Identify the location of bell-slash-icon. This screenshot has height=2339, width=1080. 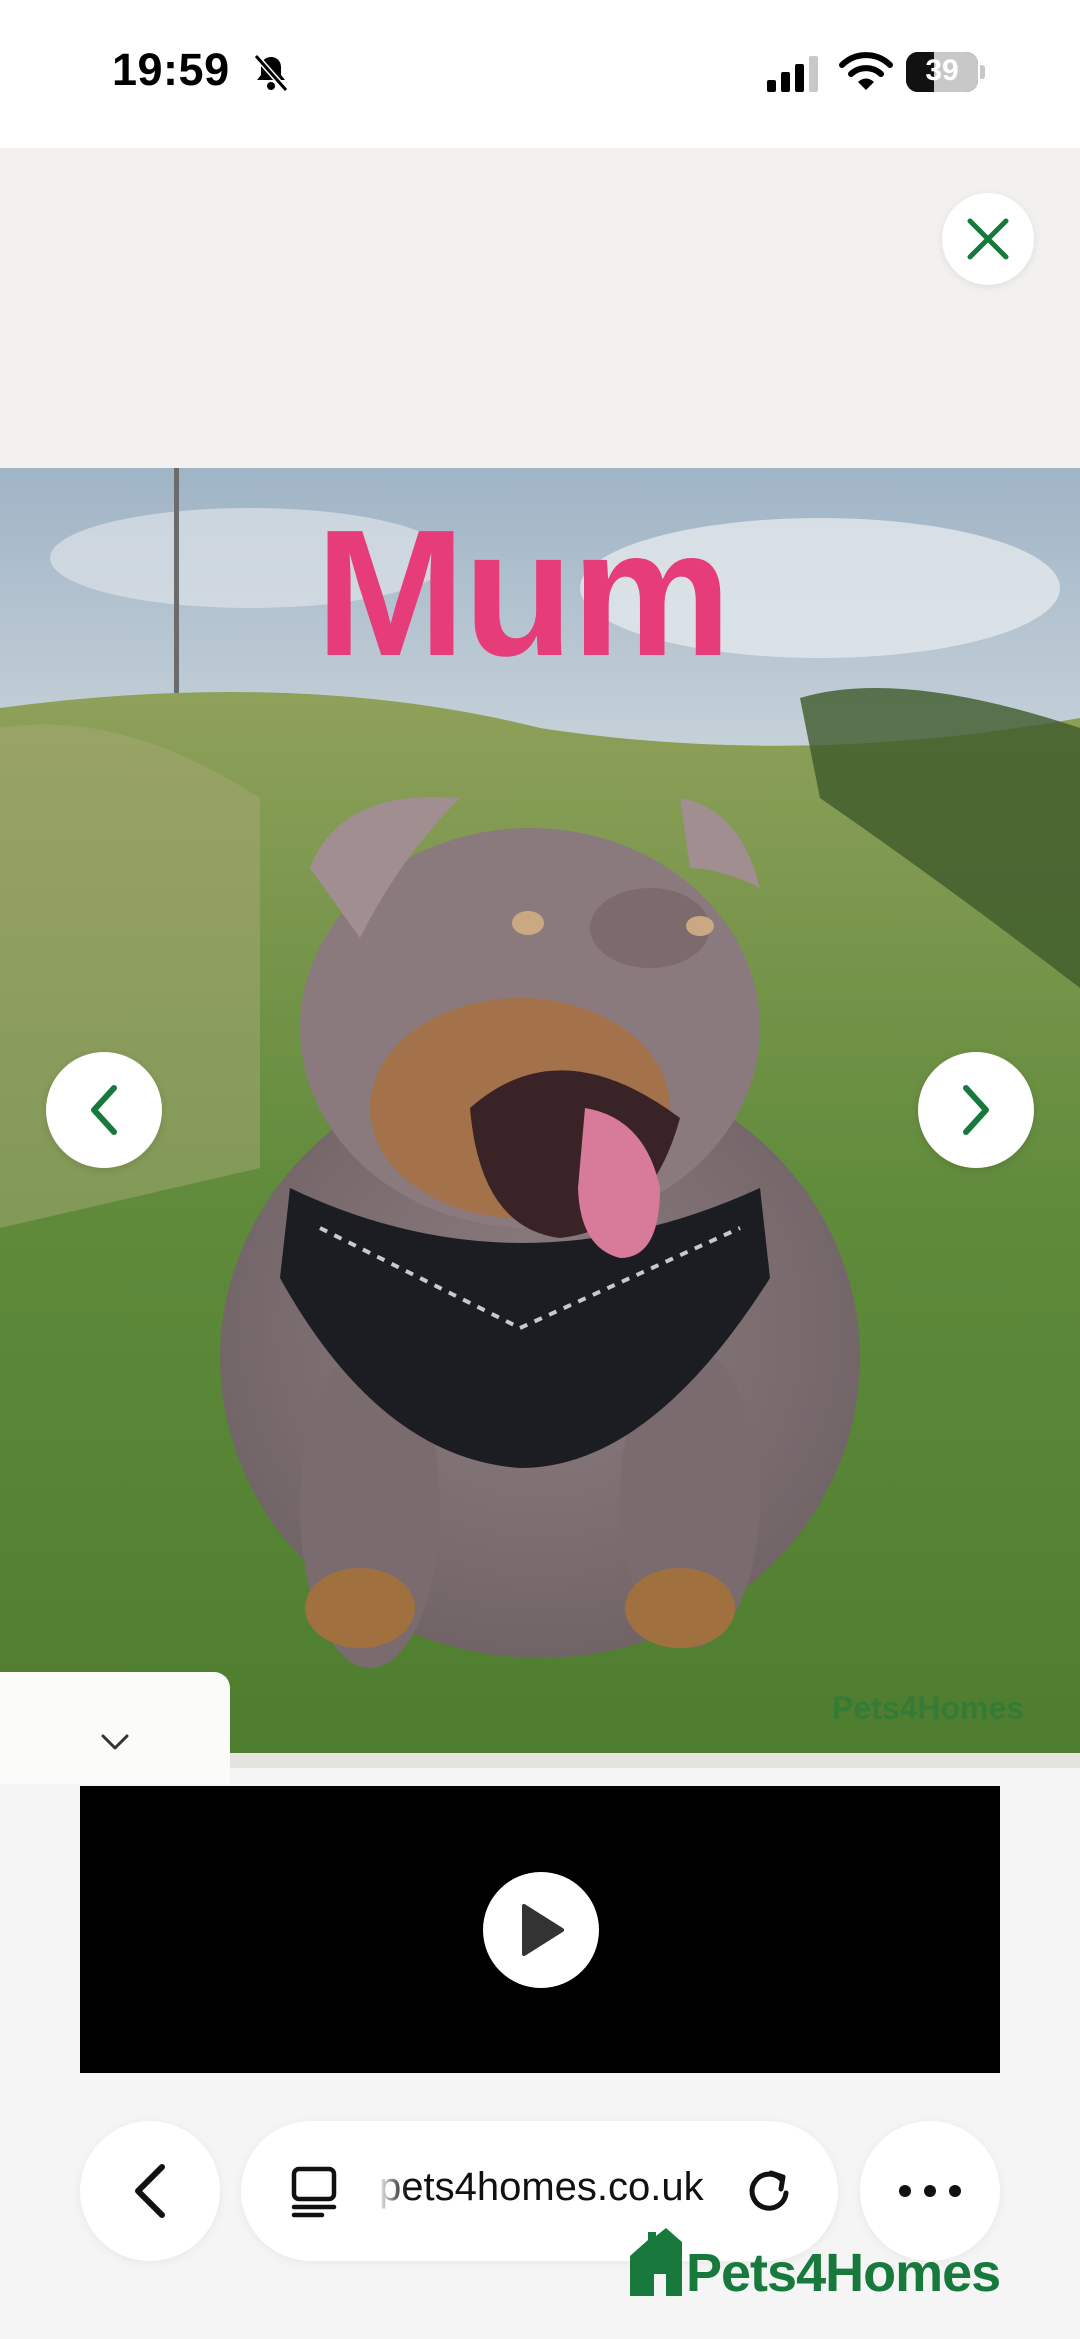
(271, 73).